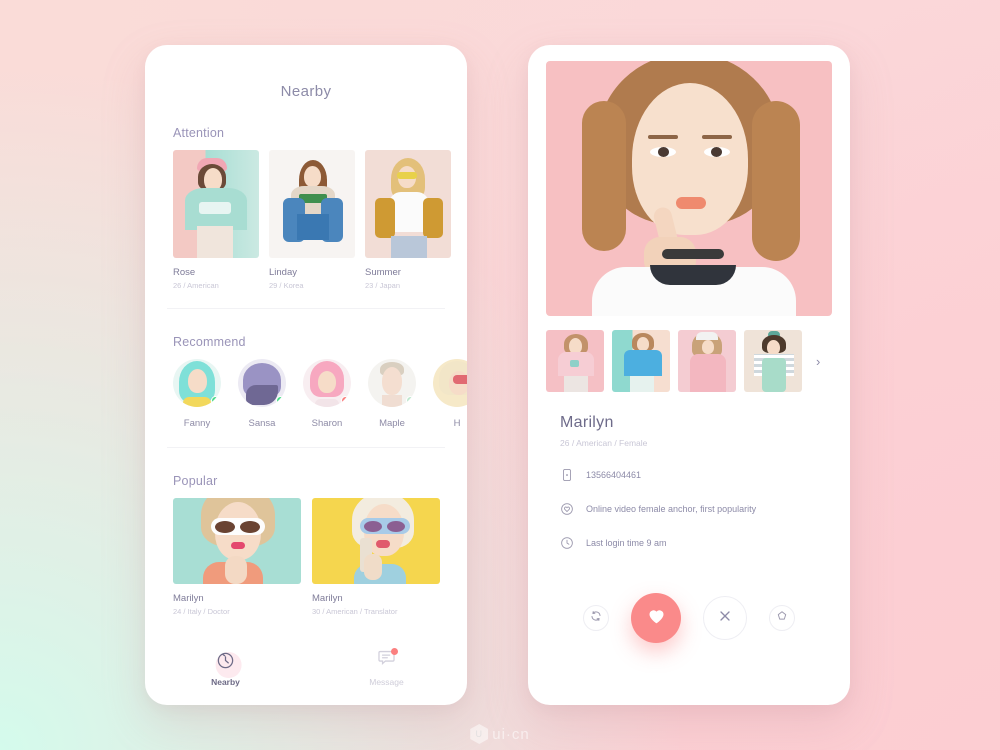 Image resolution: width=1000 pixels, height=750 pixels. I want to click on popular-meta: 24 / Italy / Doctor, so click(201, 611).